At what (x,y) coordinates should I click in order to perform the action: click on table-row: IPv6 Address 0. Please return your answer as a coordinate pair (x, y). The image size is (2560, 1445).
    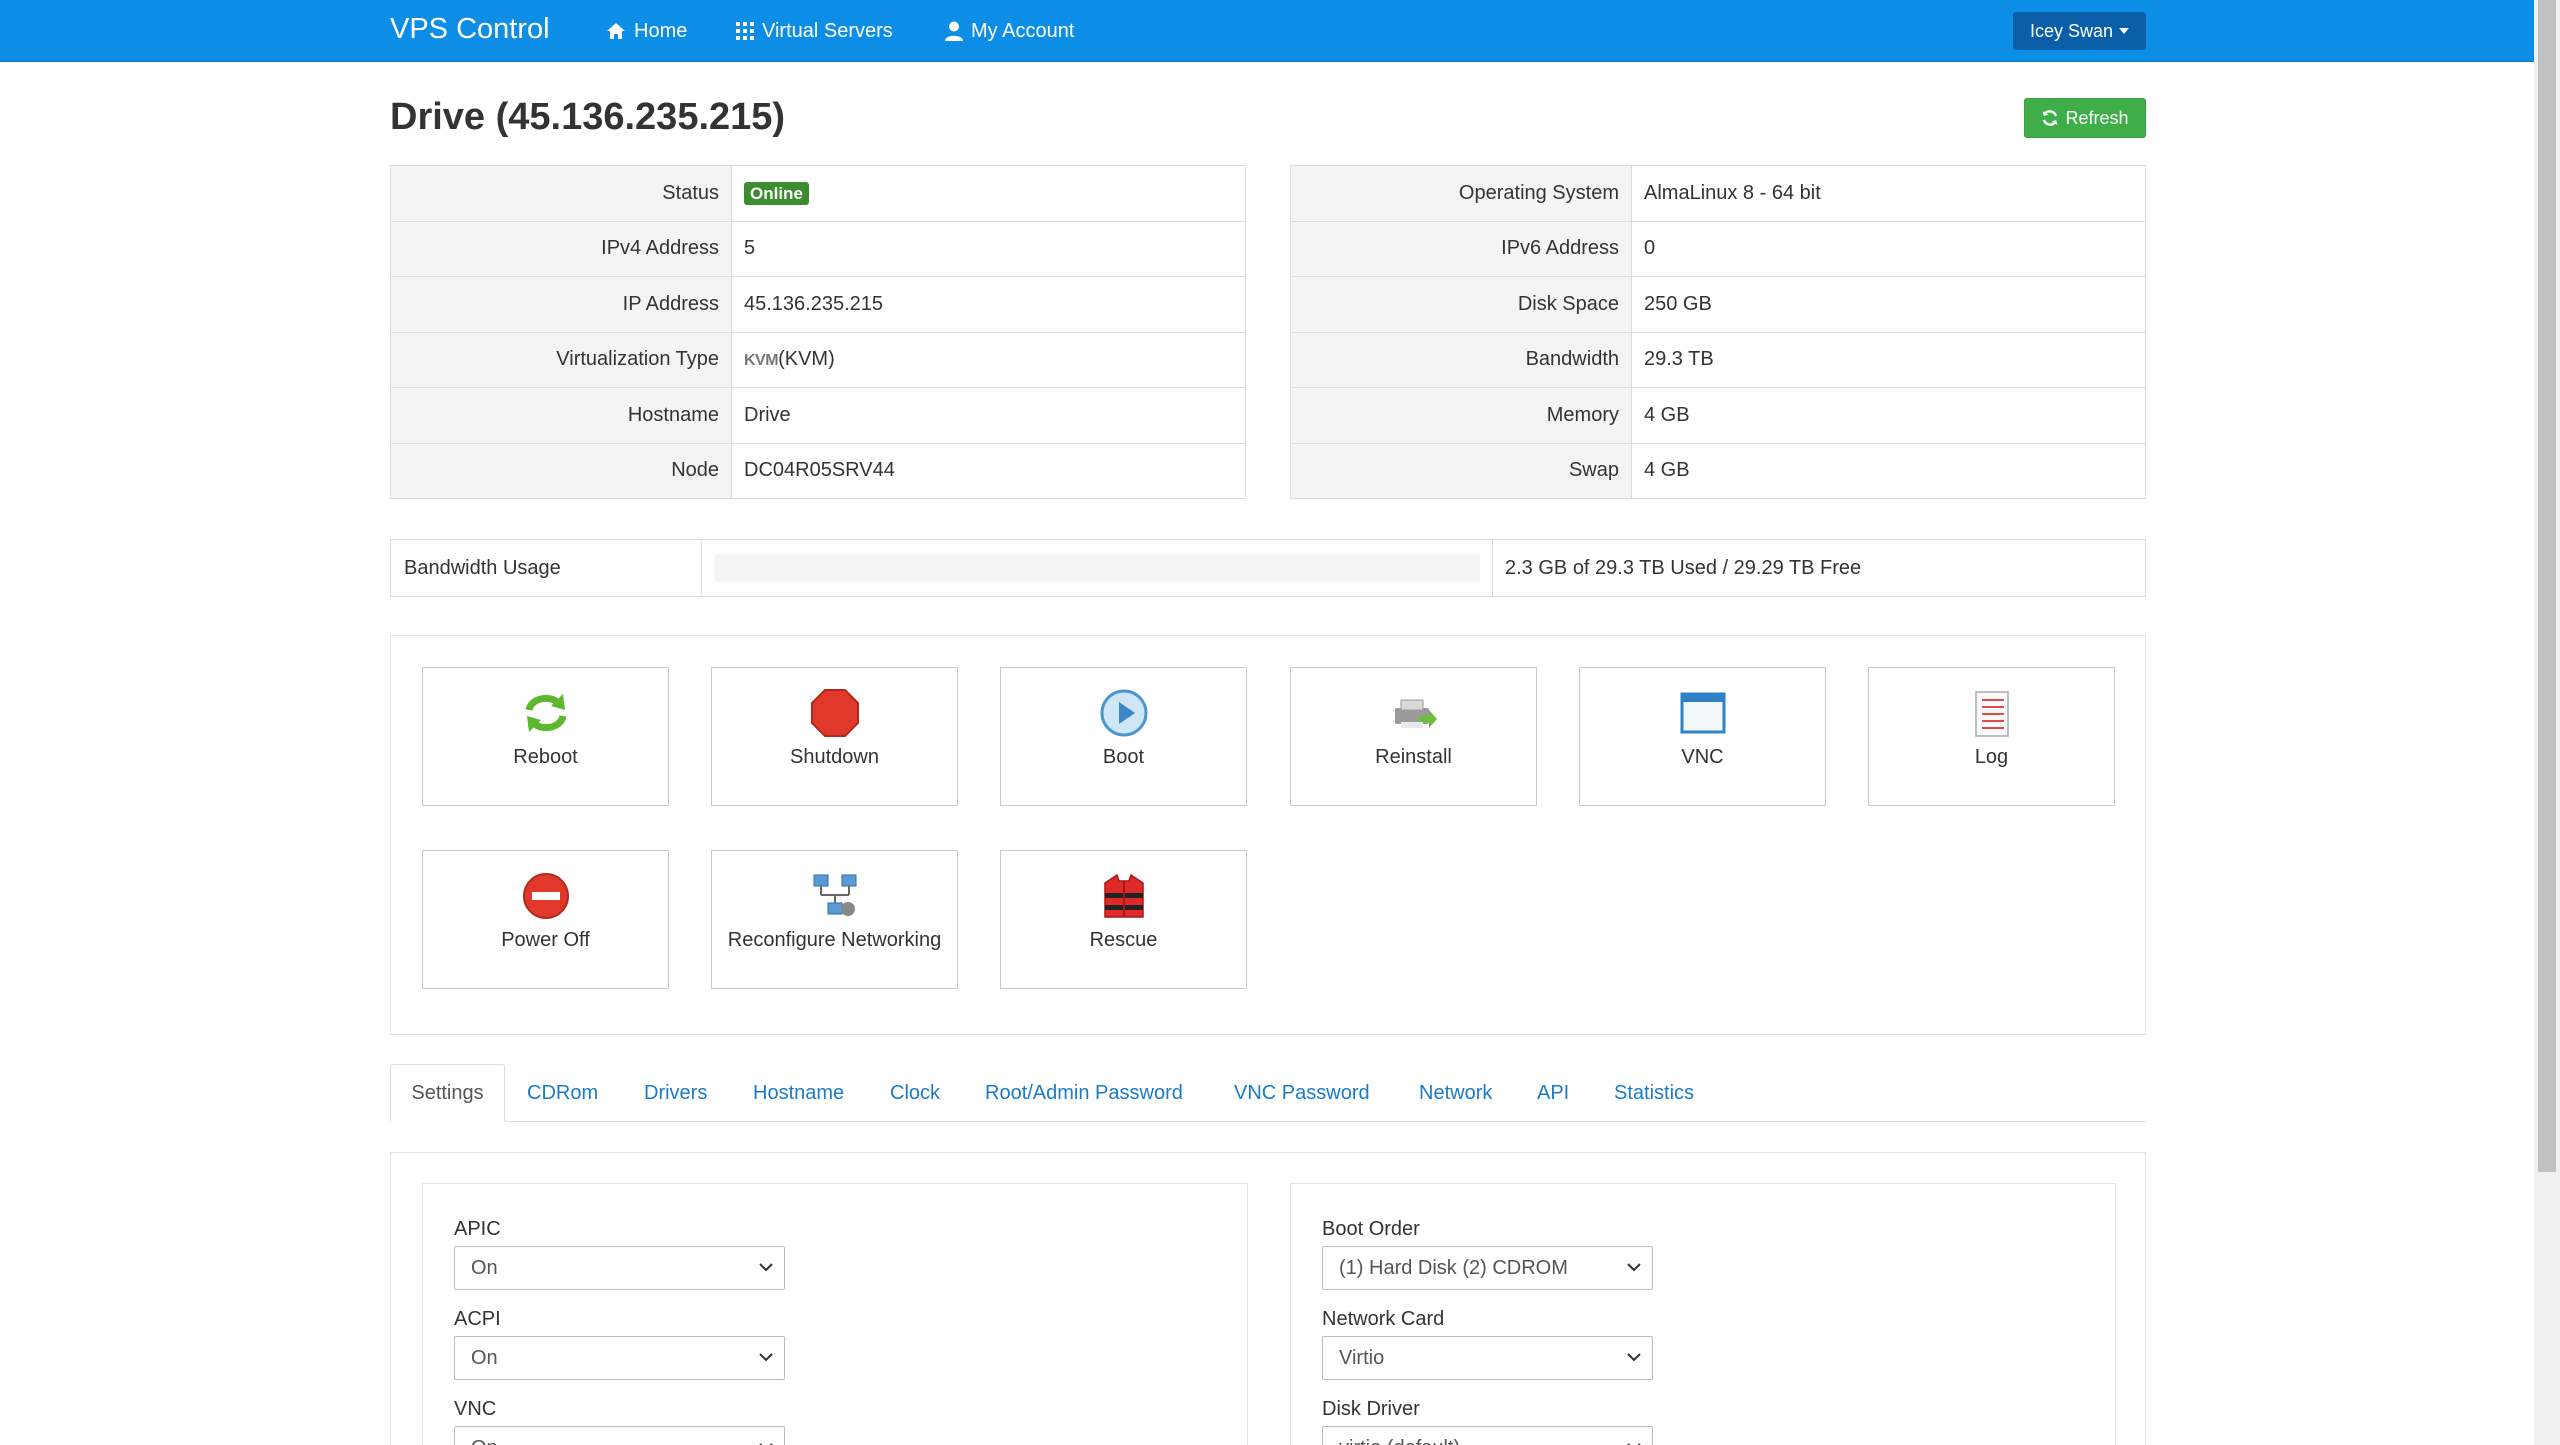
    Looking at the image, I should click on (1718, 248).